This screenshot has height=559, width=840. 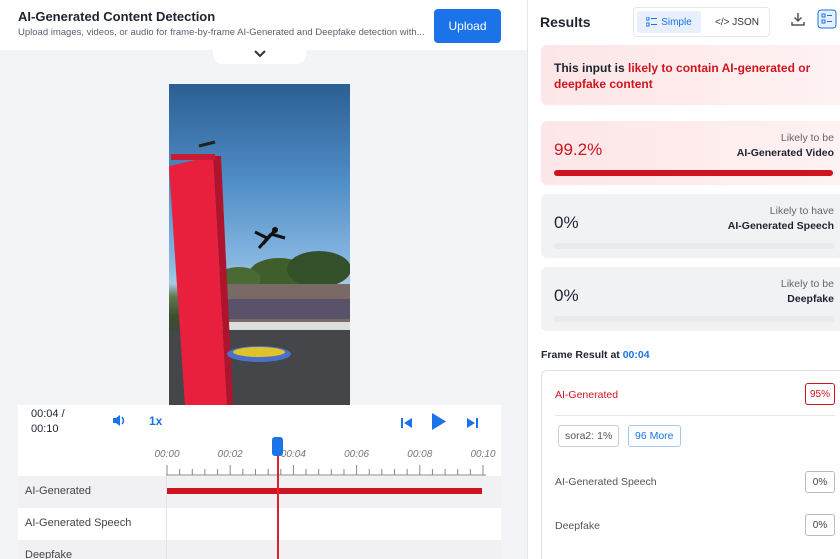 I want to click on total-time: 00:10, so click(x=45, y=429).